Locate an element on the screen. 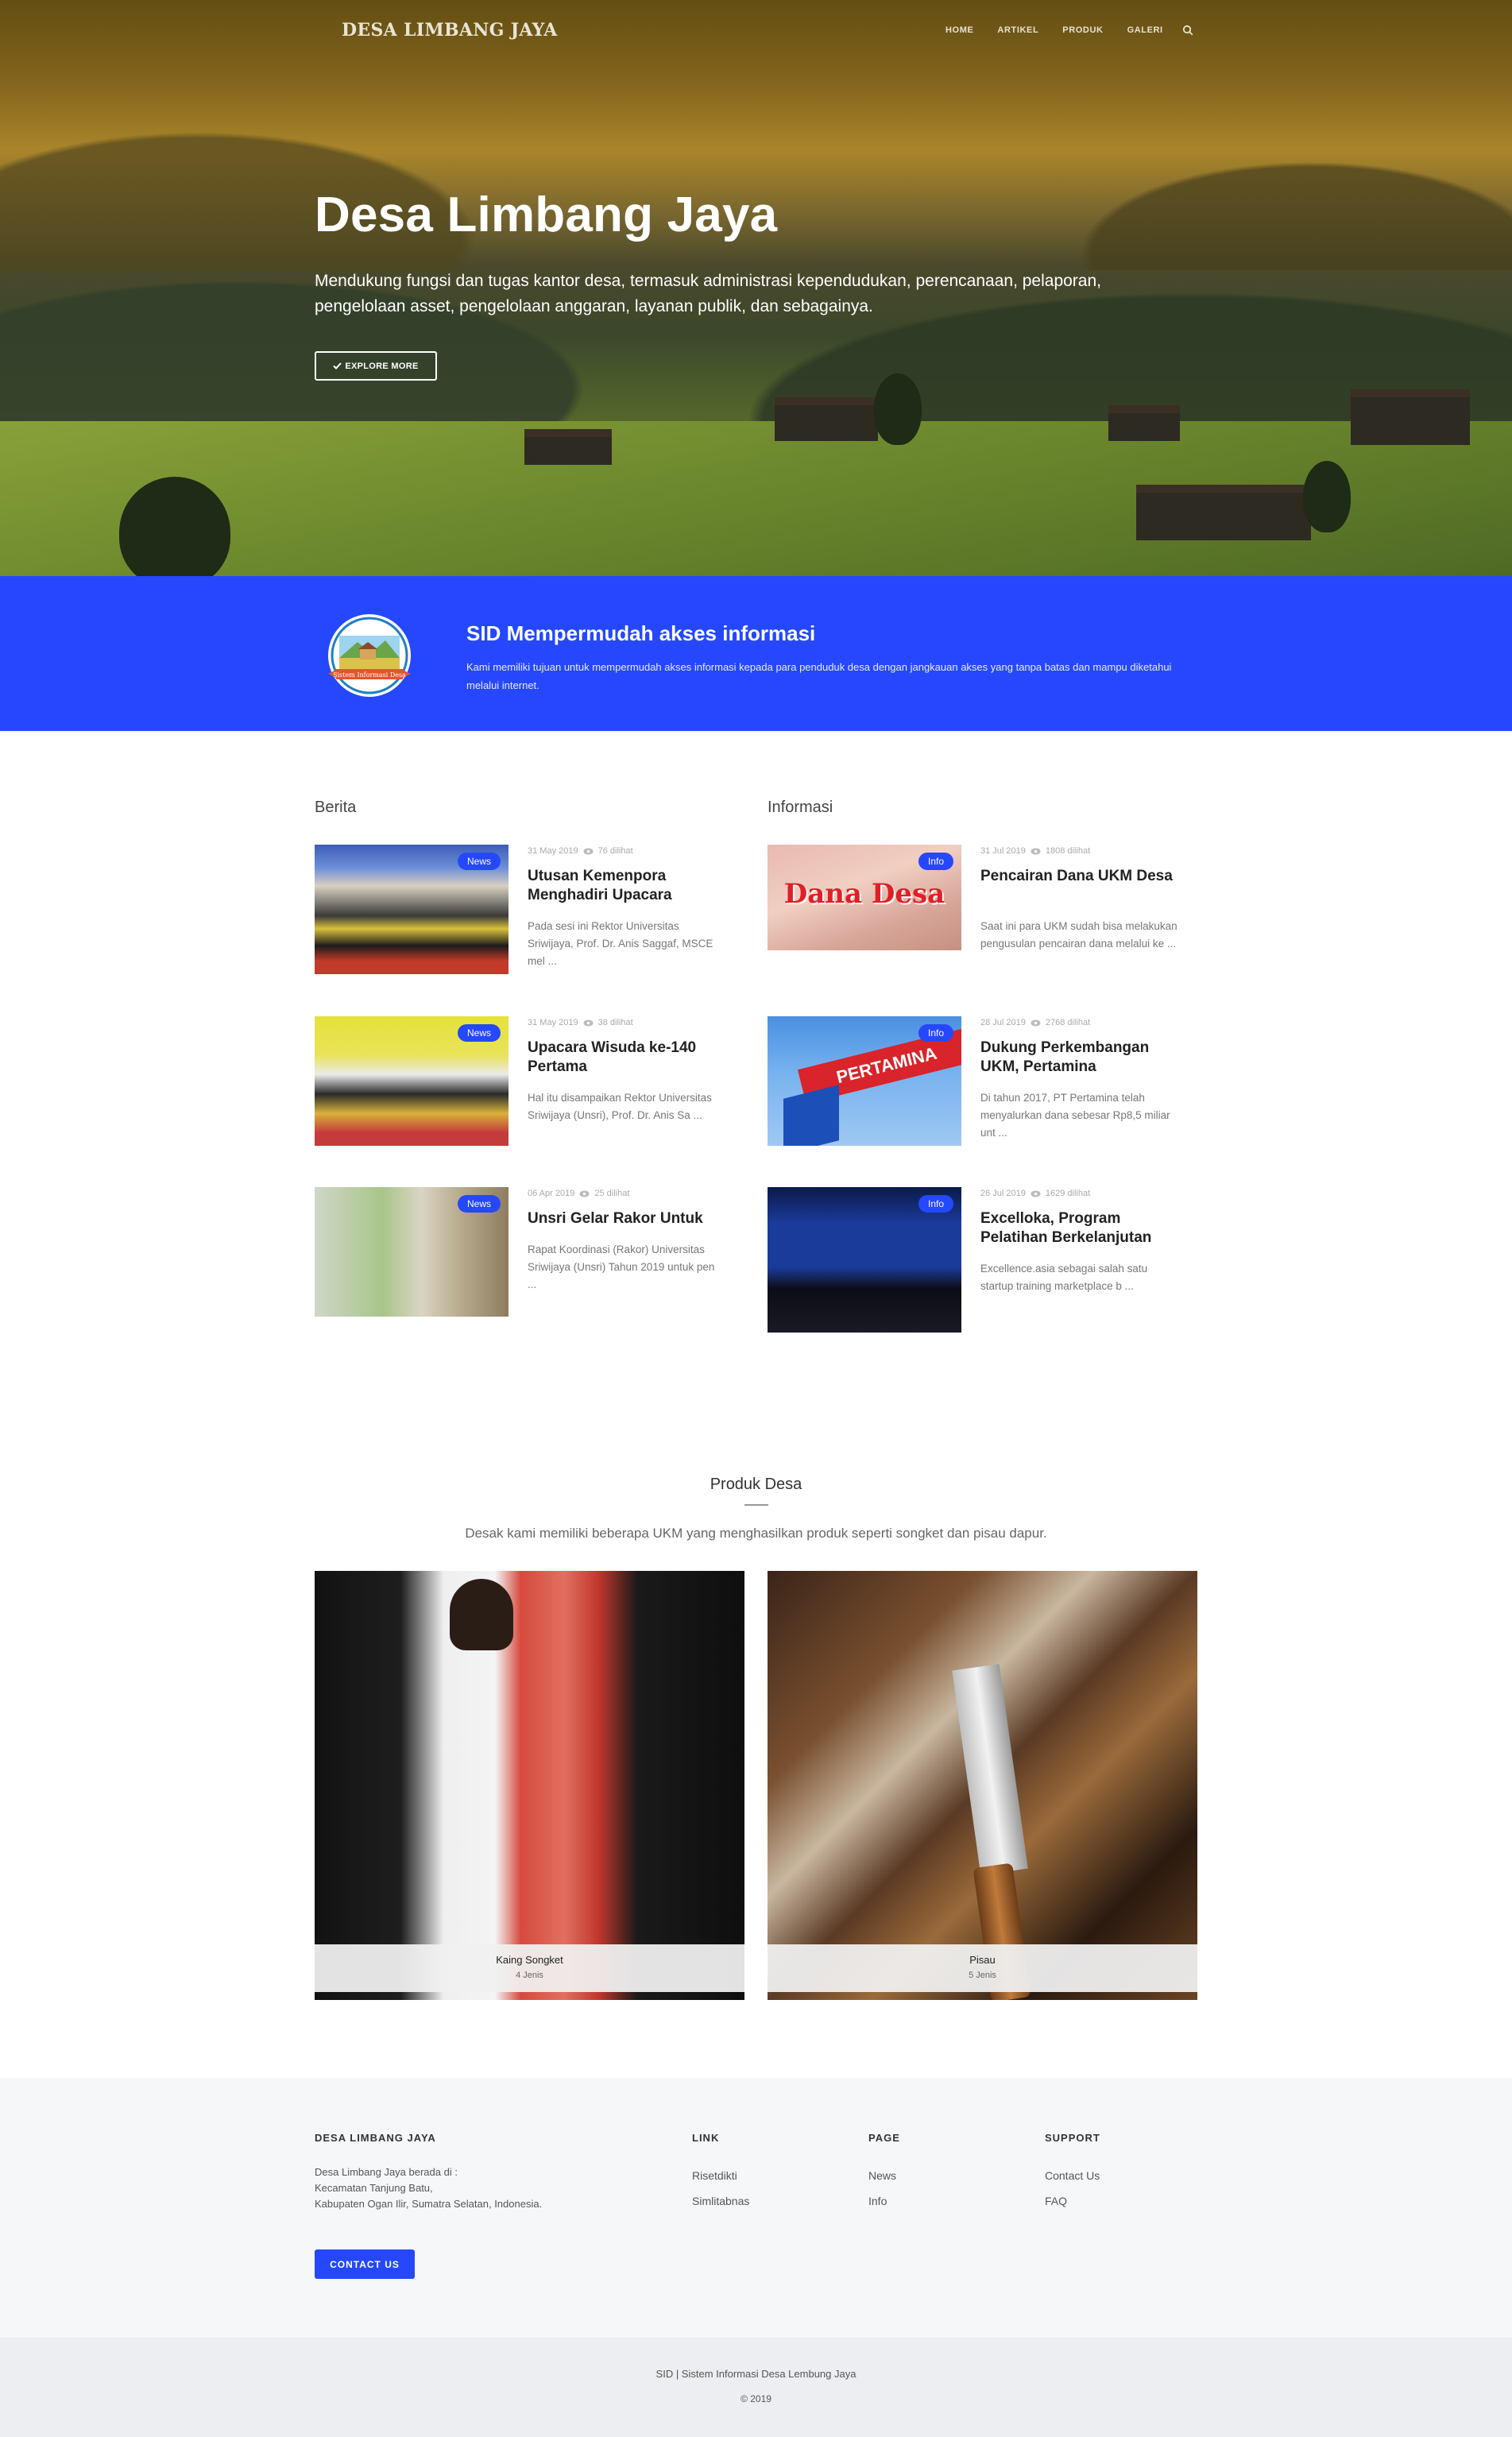  product-count: 4 Jenis is located at coordinates (529, 1975).